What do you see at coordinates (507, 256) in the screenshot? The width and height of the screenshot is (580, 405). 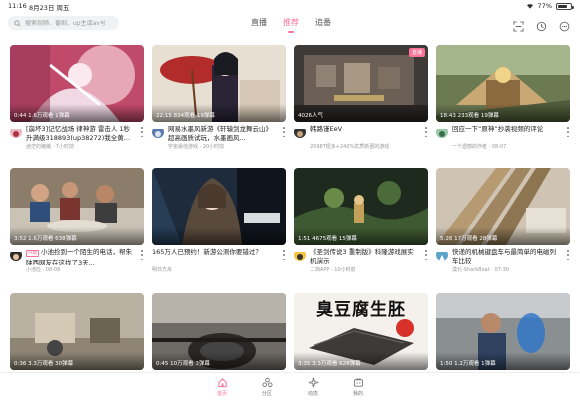 I see `video-title: 快递的机械键盘车与最简单的电磁列车比较` at bounding box center [507, 256].